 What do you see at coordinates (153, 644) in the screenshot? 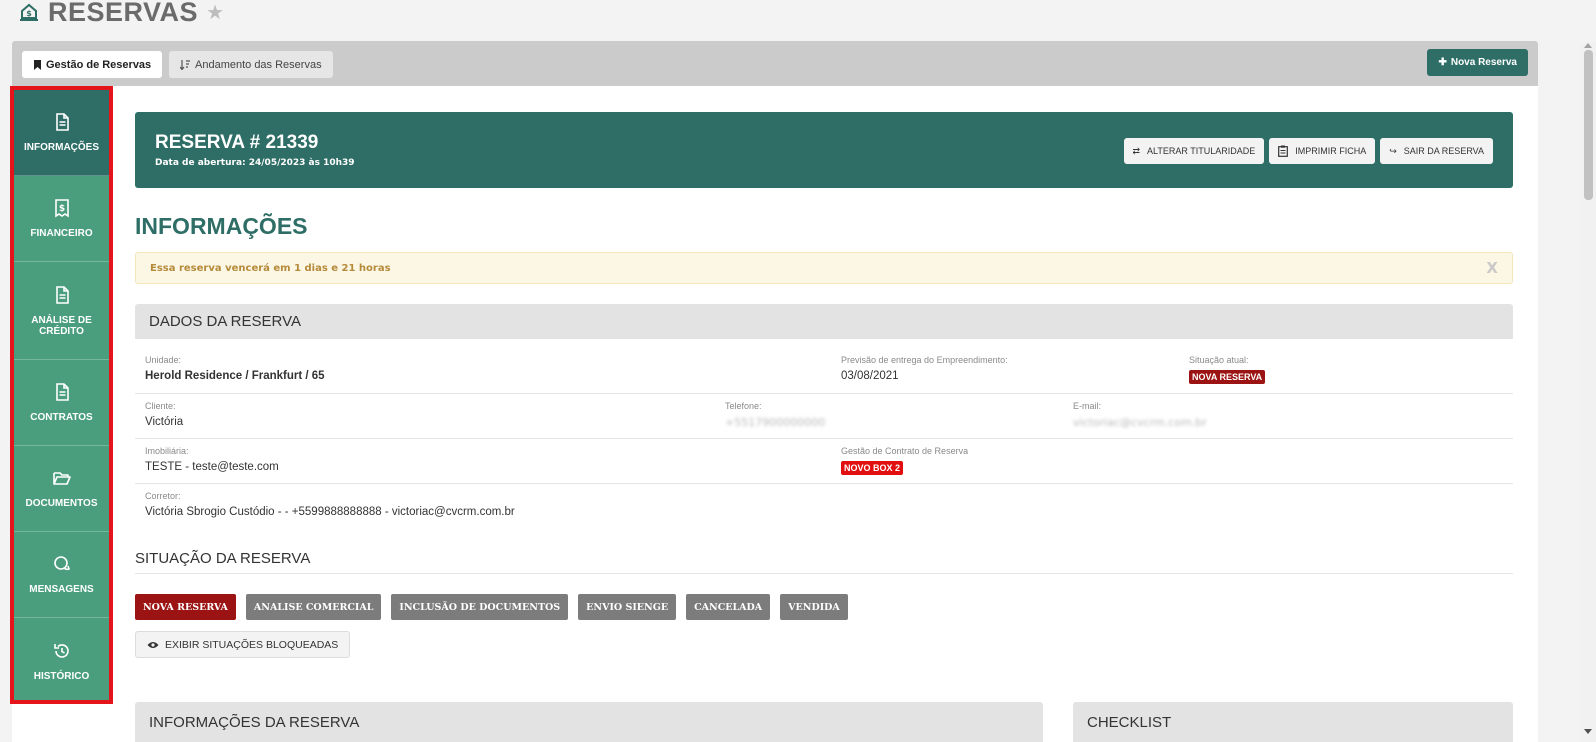
I see `eye-icon` at bounding box center [153, 644].